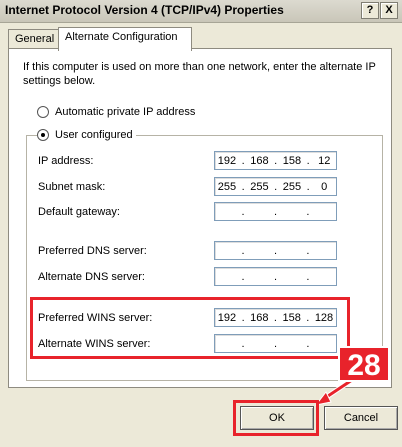 Image resolution: width=402 pixels, height=447 pixels. I want to click on ok-highlight-box, so click(276, 418).